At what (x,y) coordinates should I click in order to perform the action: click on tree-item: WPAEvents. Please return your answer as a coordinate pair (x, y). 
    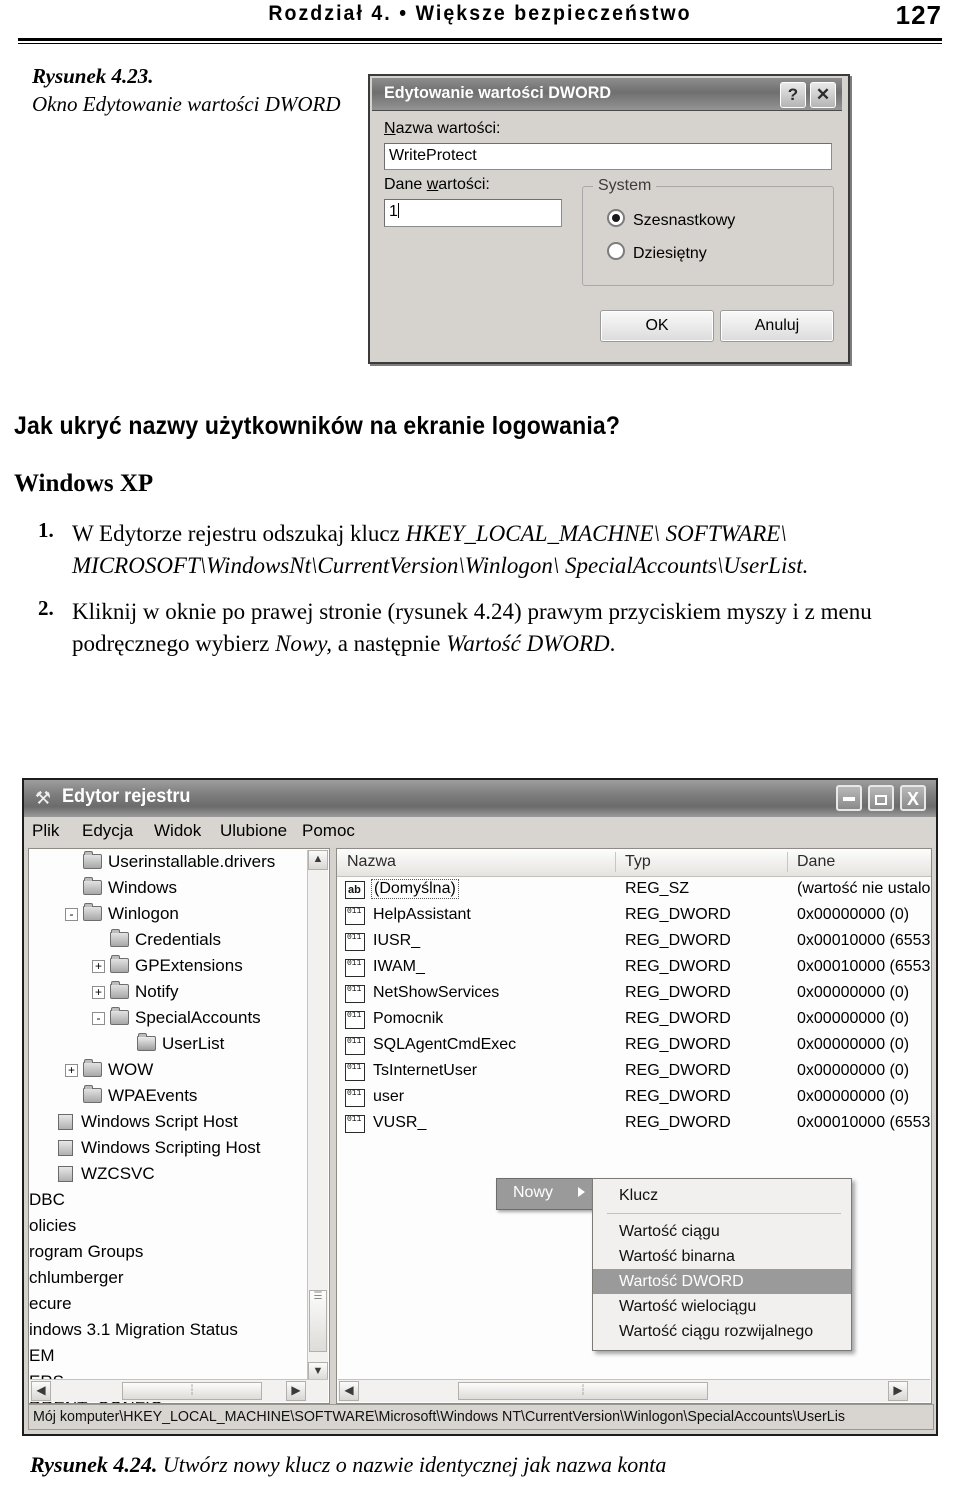
    Looking at the image, I should click on (170, 1096).